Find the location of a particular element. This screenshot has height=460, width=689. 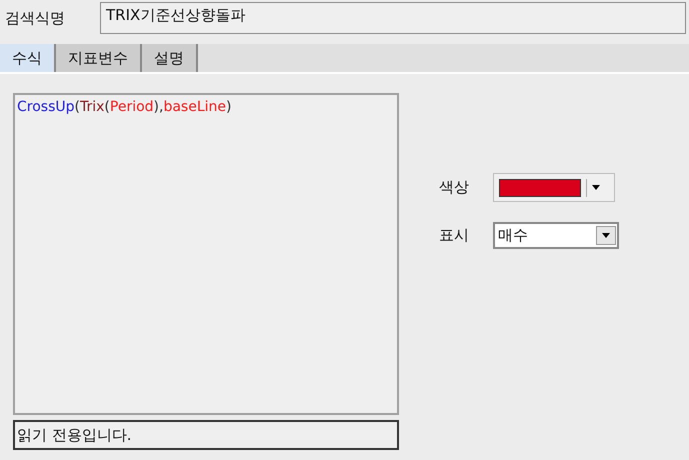

status-field: 읽기 전용입니다. is located at coordinates (206, 435).